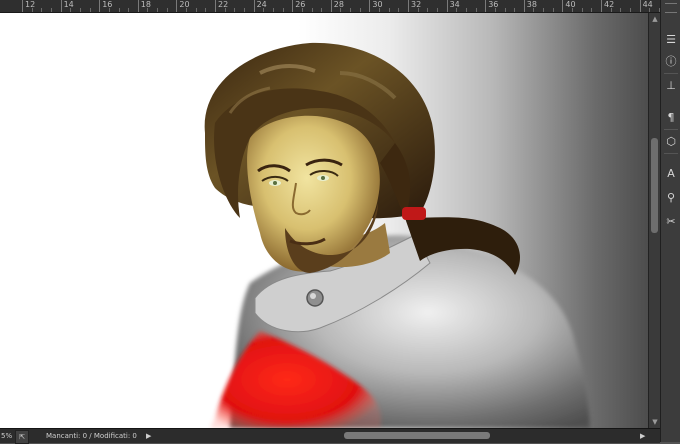  What do you see at coordinates (493, 4) in the screenshot?
I see `ruler-label: 36` at bounding box center [493, 4].